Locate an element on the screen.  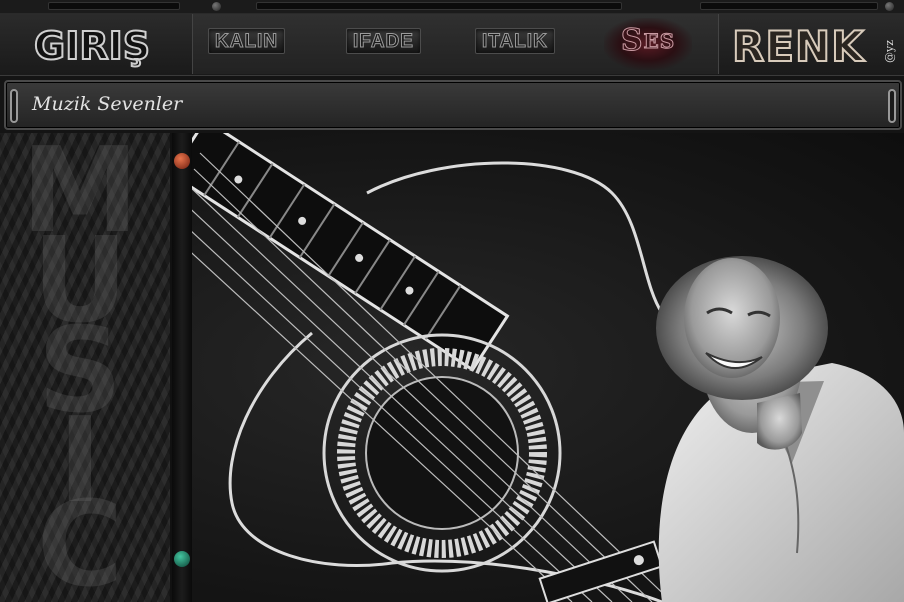
italic-button: ITALIK is located at coordinates (515, 41).